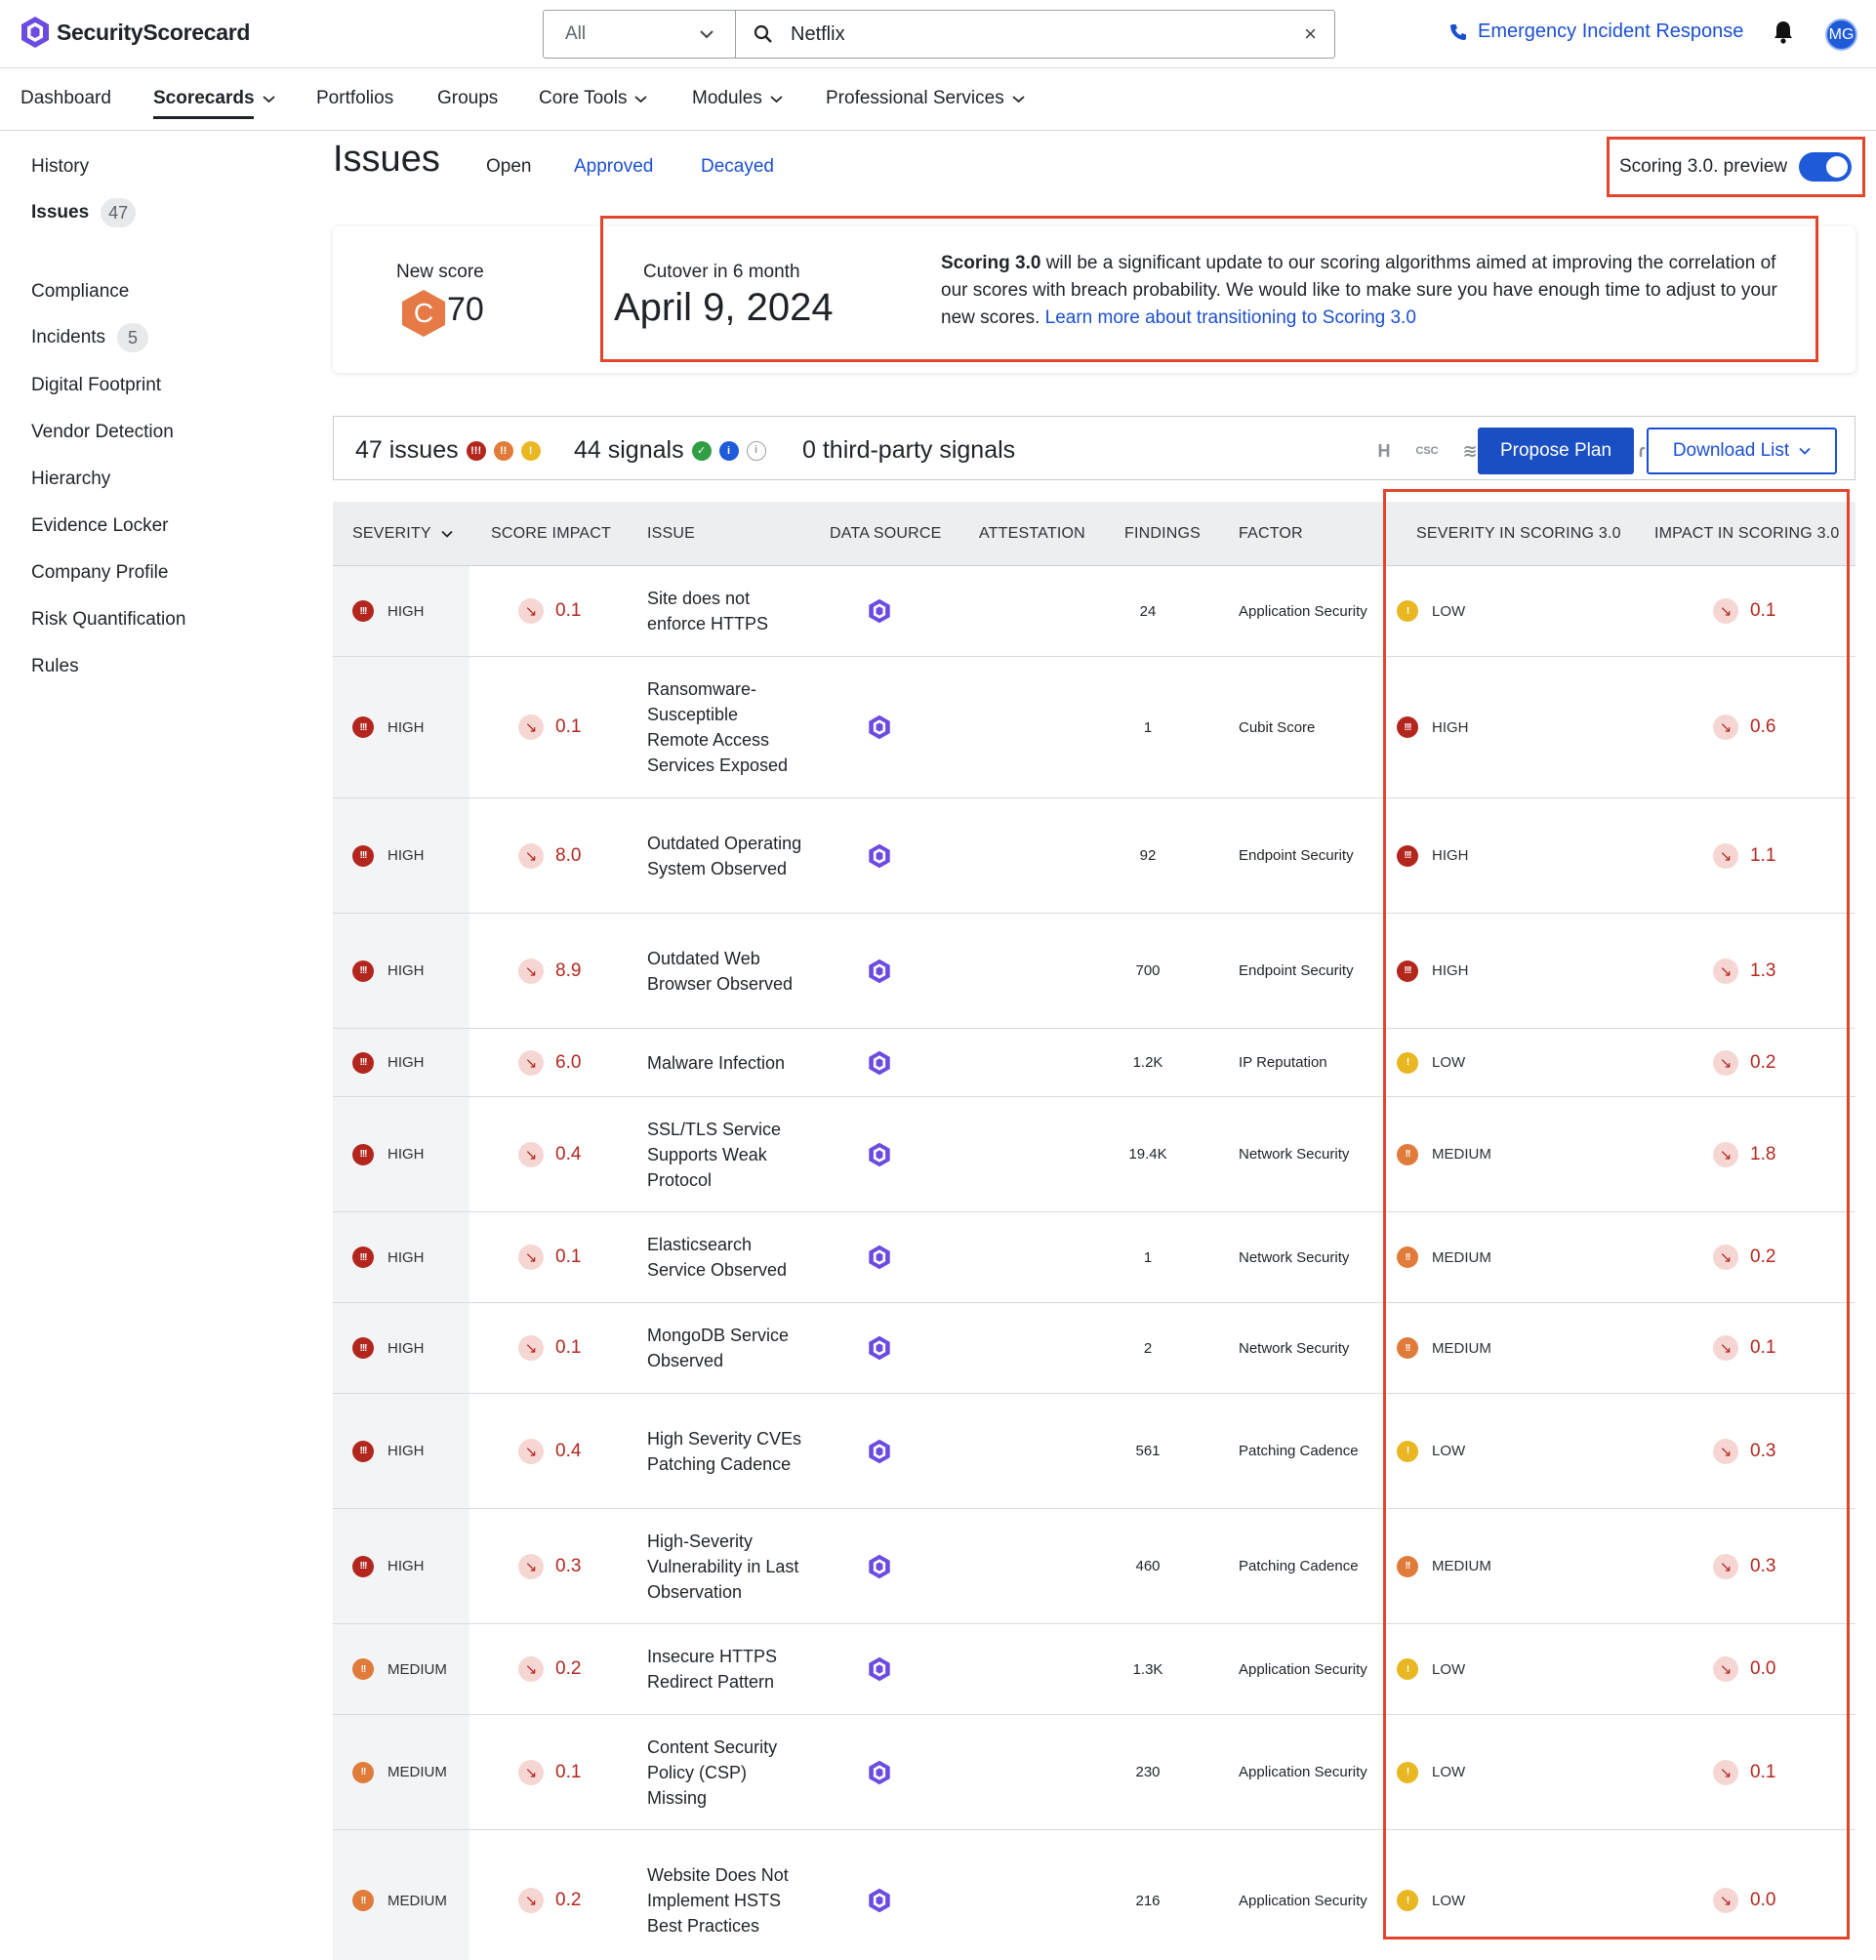  Describe the element at coordinates (613, 167) in the screenshot. I see `tab-approved: Approved` at that location.